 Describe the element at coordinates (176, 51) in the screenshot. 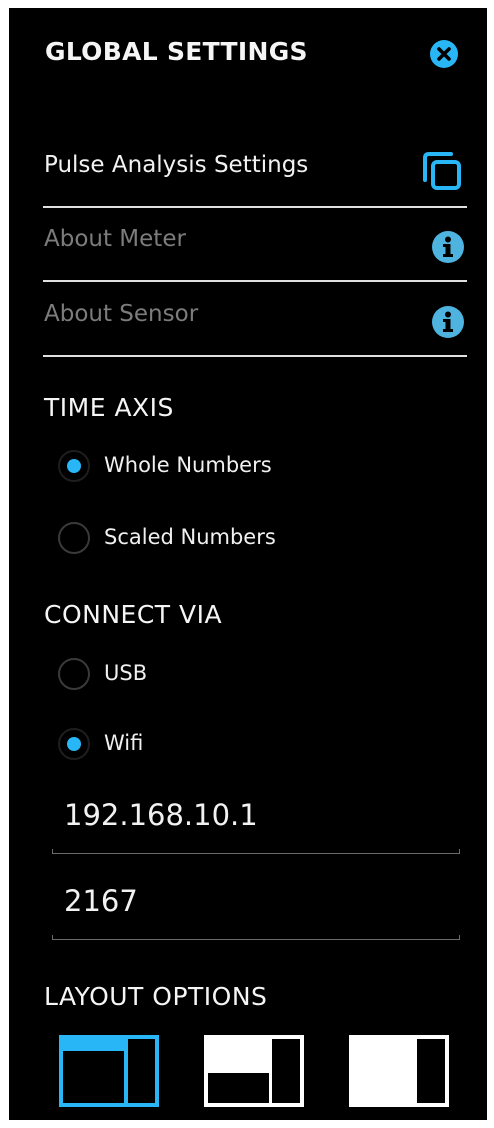

I see `panel-title: GLOBAL SETTINGS` at that location.